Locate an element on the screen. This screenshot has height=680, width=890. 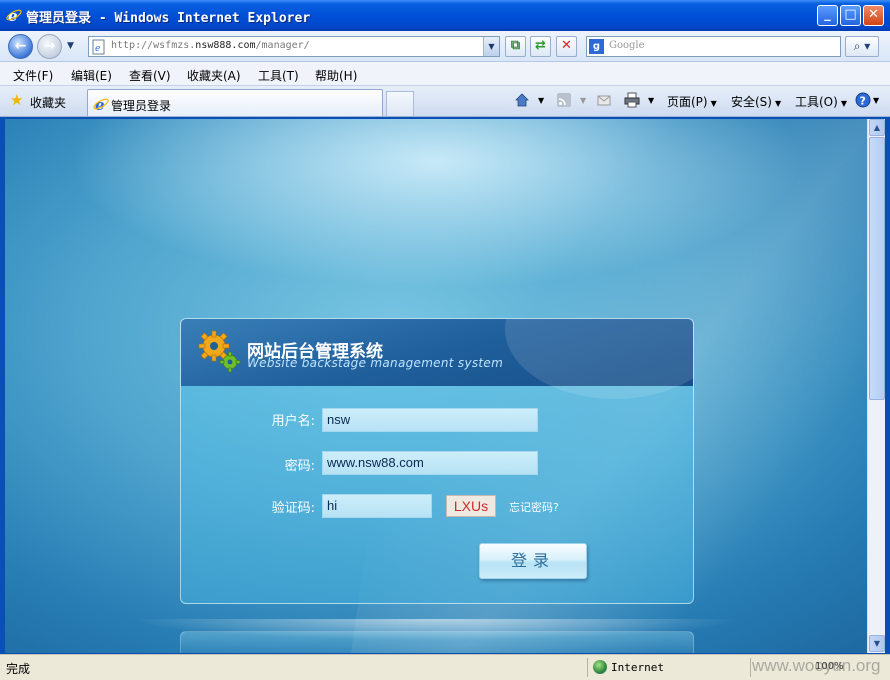
captcha-input: hi is located at coordinates (377, 506).